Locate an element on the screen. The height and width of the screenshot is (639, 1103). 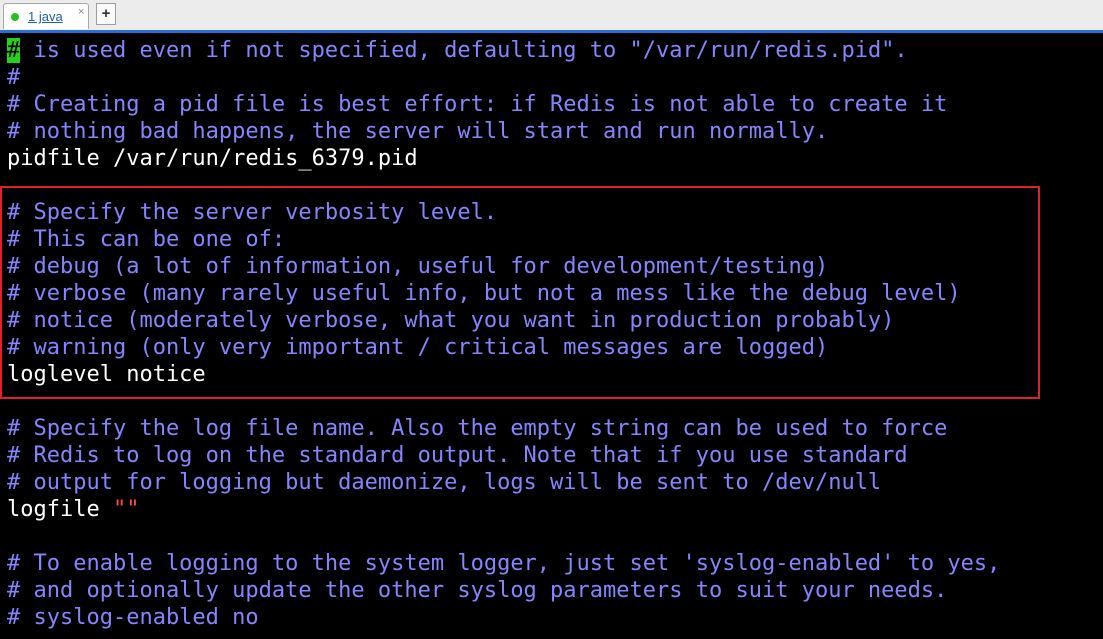
tab-java: 1 java × is located at coordinates (46, 16).